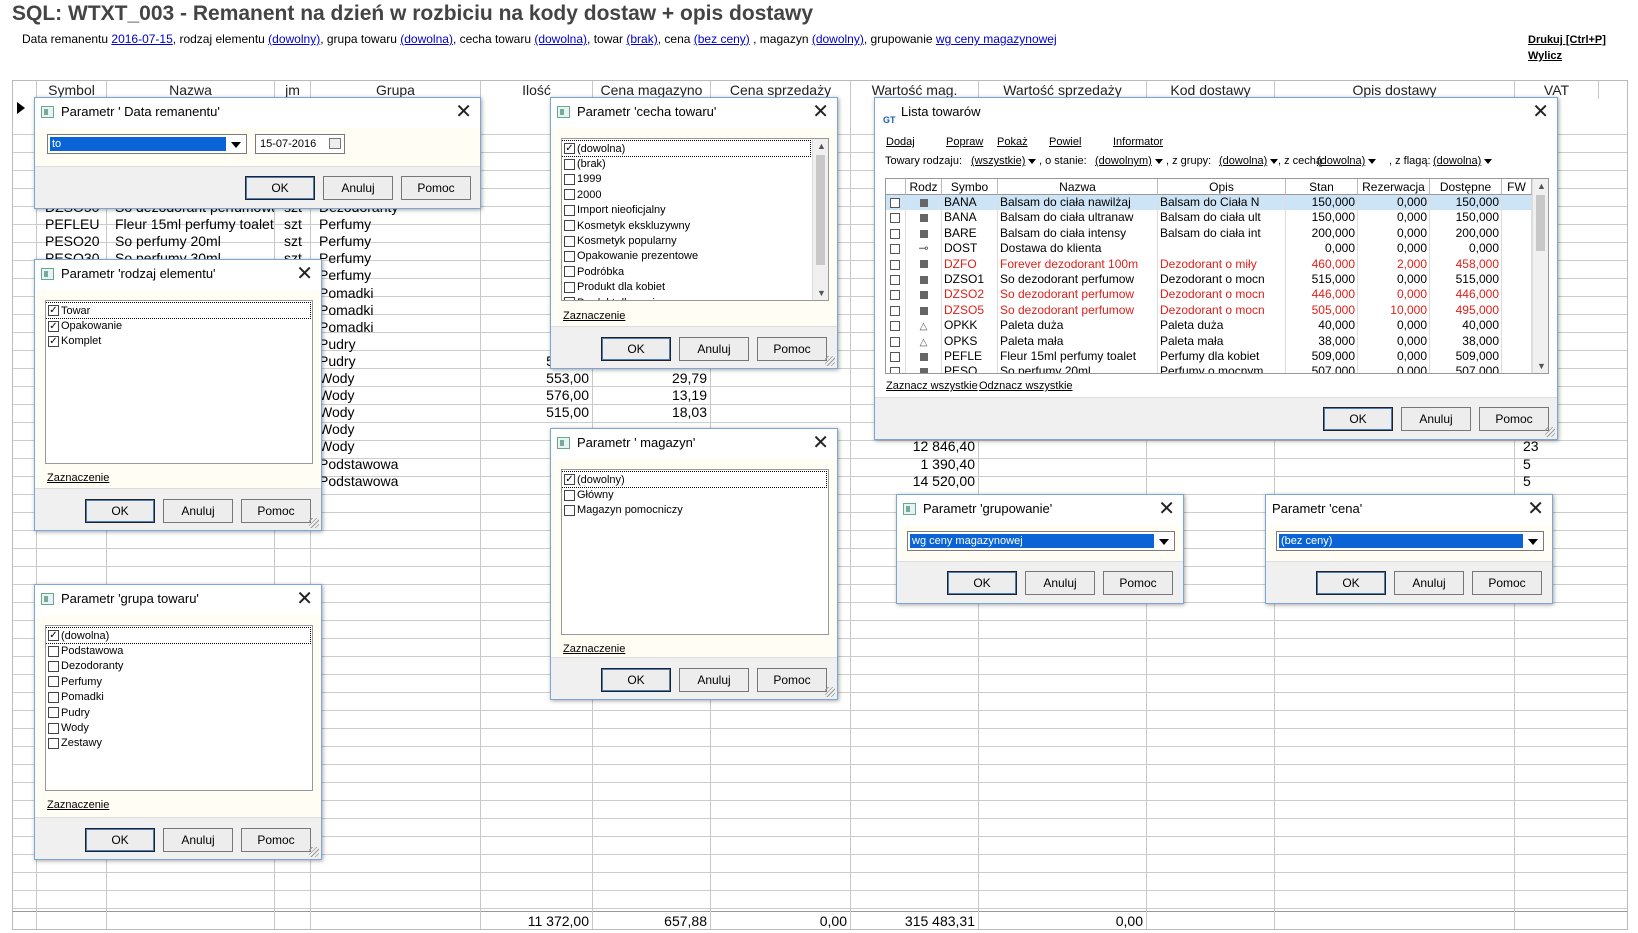 This screenshot has height=933, width=1638. I want to click on duplicate-button: Powiel, so click(1065, 142).